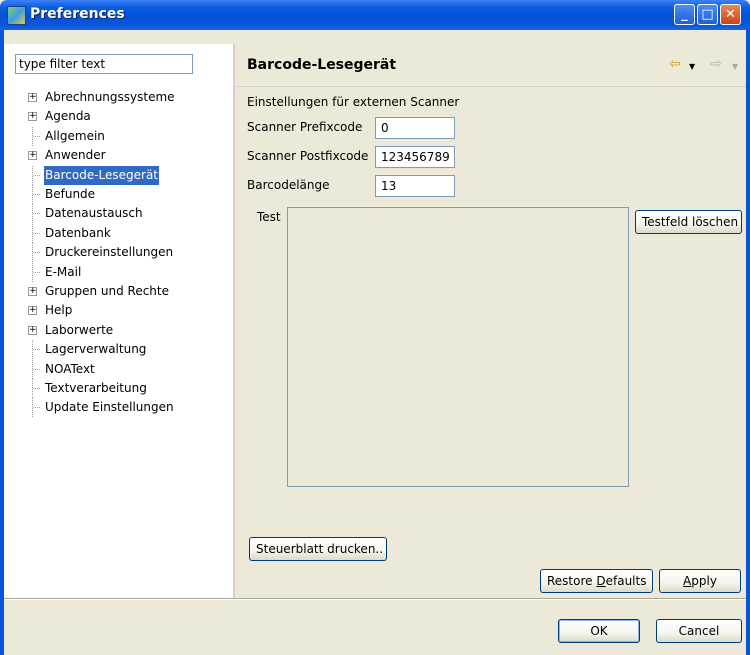 This screenshot has height=655, width=750. Describe the element at coordinates (730, 14) in the screenshot. I see `close-button: ✕` at that location.